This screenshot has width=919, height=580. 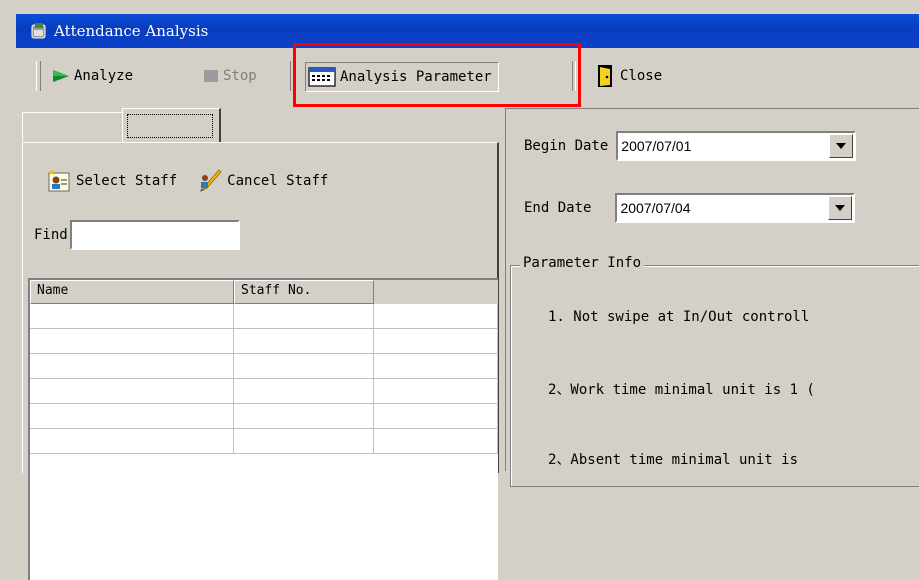 What do you see at coordinates (240, 76) in the screenshot?
I see `stop-label: Stop` at bounding box center [240, 76].